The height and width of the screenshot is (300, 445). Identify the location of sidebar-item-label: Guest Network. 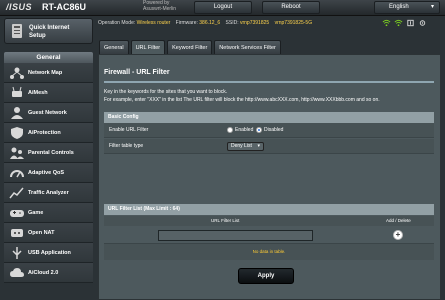
(47, 113).